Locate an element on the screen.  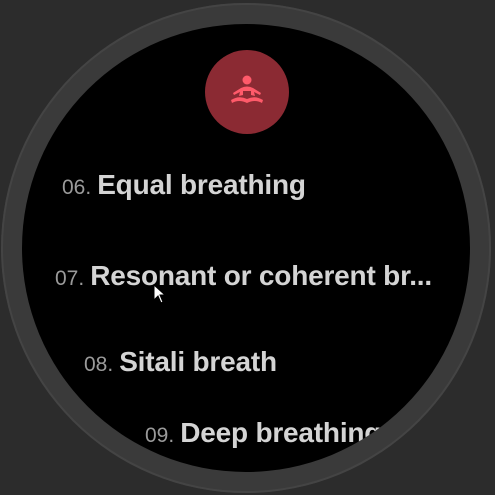
item-title: Deep breathing is located at coordinates (281, 432).